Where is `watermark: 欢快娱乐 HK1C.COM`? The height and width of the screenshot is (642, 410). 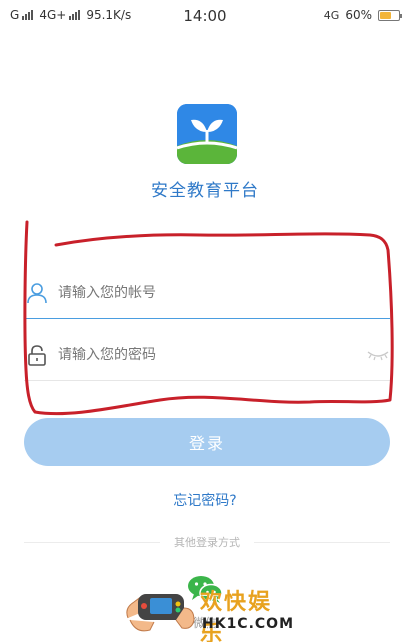
watermark: 欢快娱乐 HK1C.COM is located at coordinates (208, 610).